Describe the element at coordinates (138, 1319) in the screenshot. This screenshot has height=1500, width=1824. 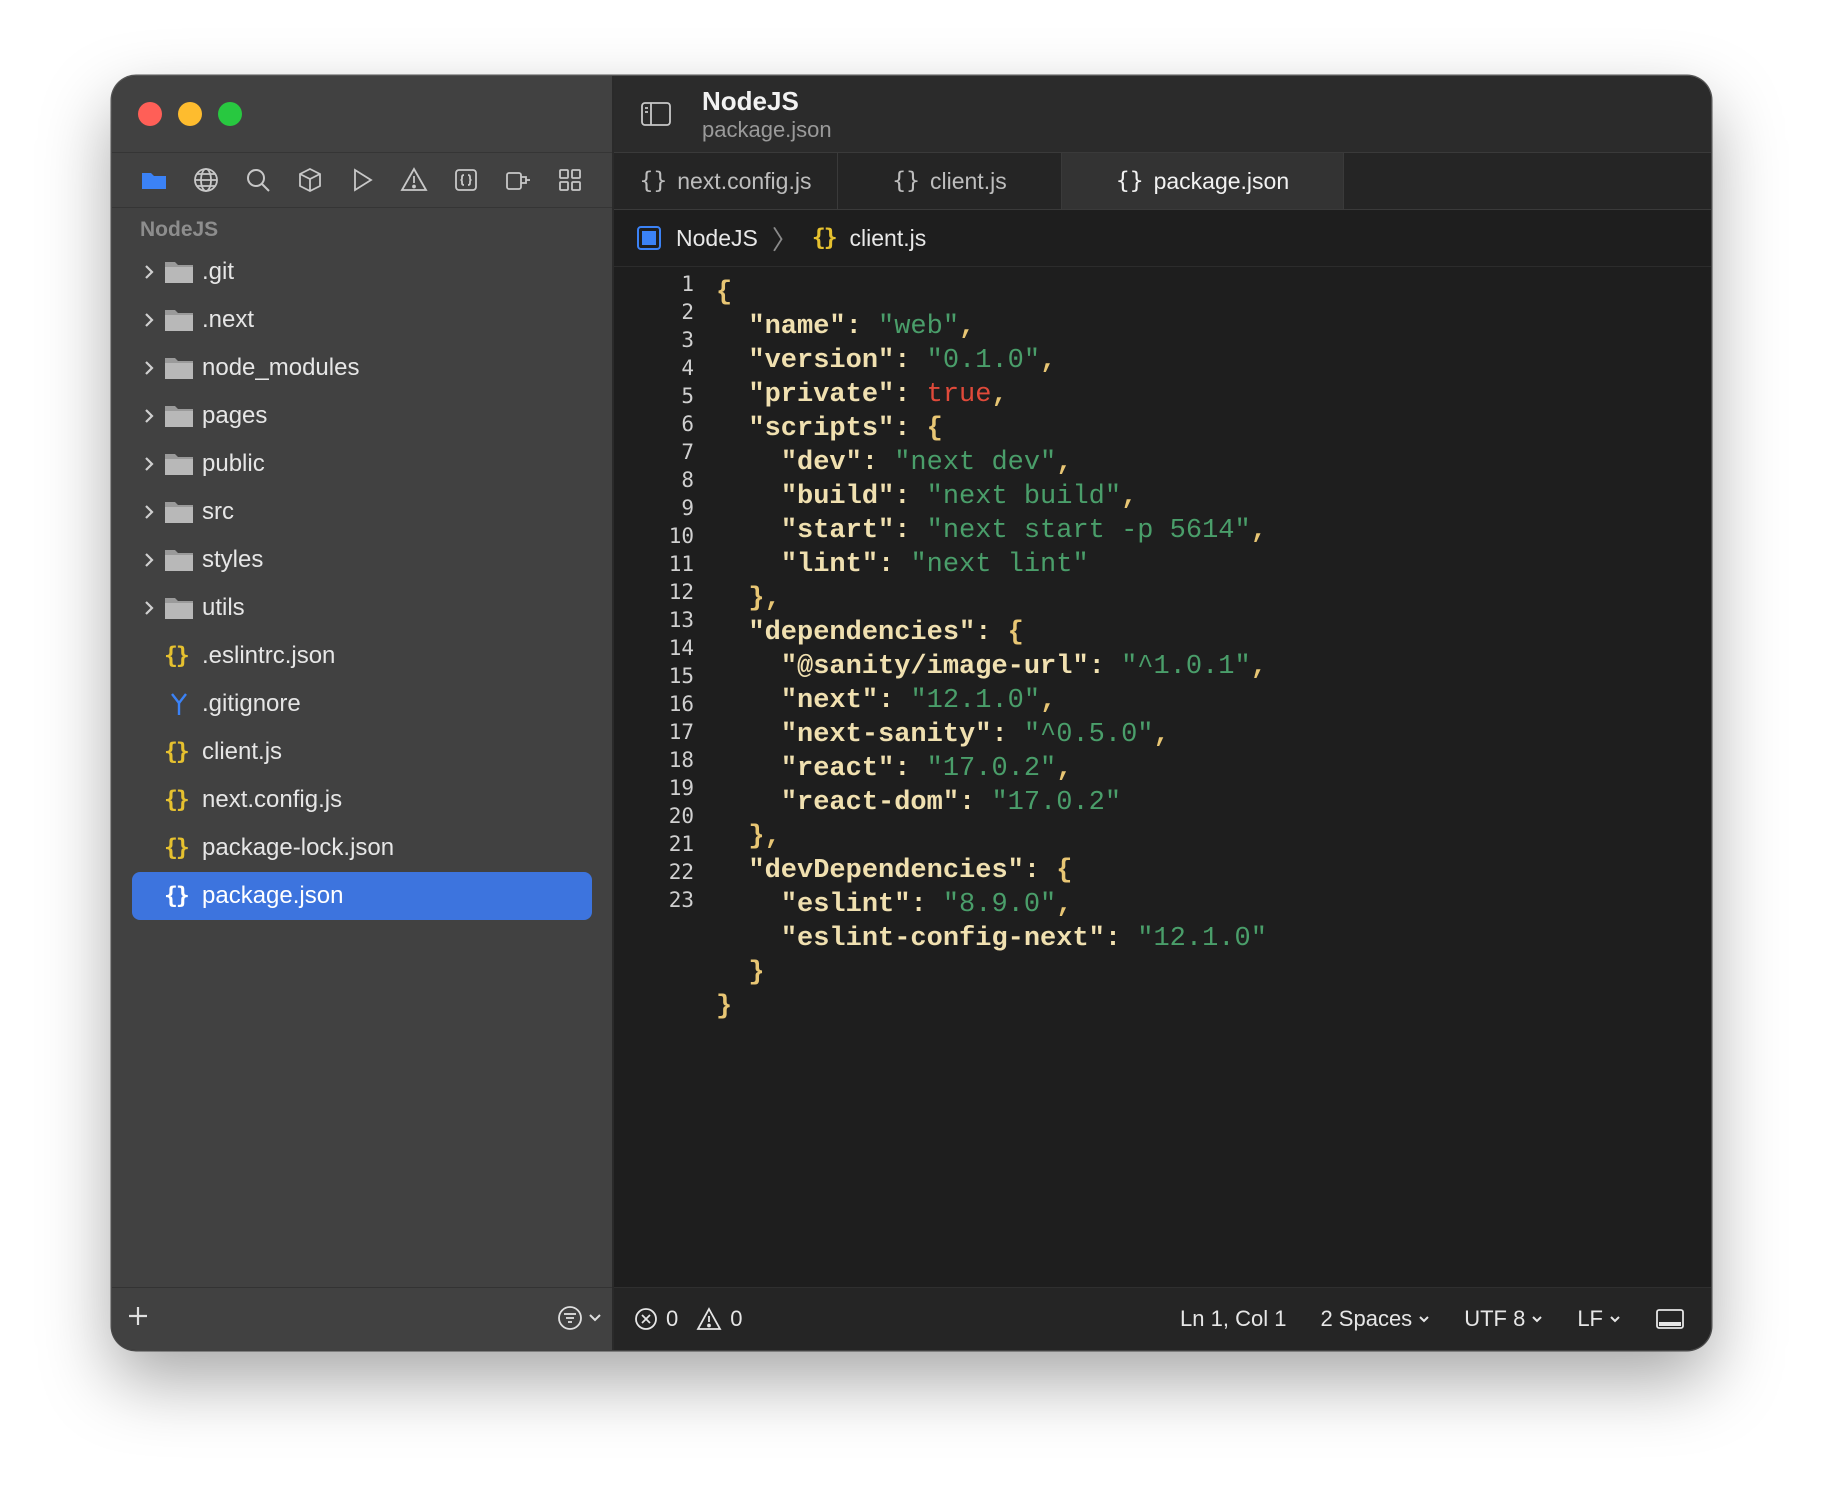
I see `add-file-button` at that location.